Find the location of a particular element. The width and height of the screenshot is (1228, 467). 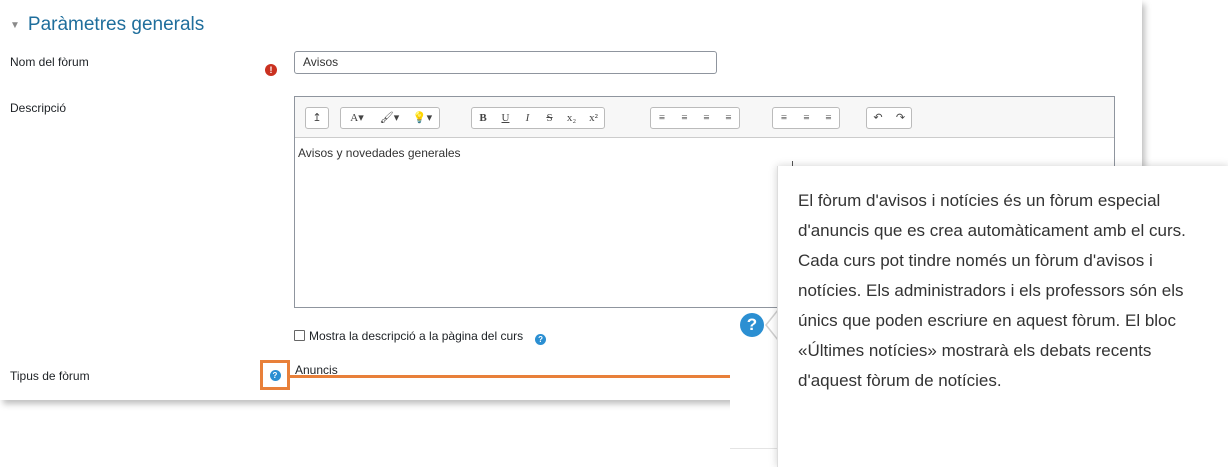

font-style-button: A▾ is located at coordinates (357, 118).